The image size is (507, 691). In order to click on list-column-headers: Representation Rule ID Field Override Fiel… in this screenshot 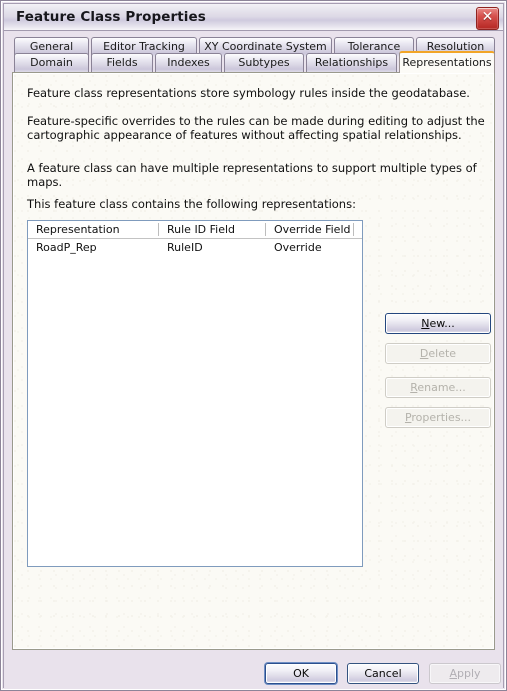, I will do `click(195, 230)`.